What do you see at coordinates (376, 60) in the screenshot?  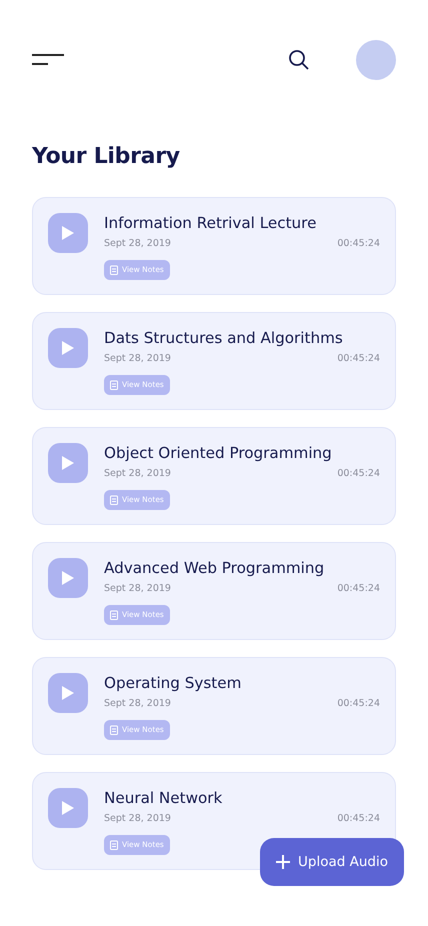 I see `avatar` at bounding box center [376, 60].